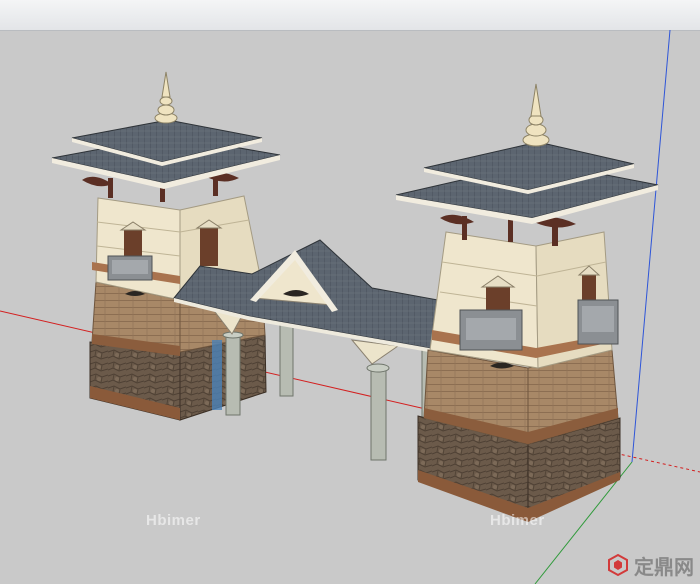  I want to click on watermark-right: Hbimer, so click(517, 520).